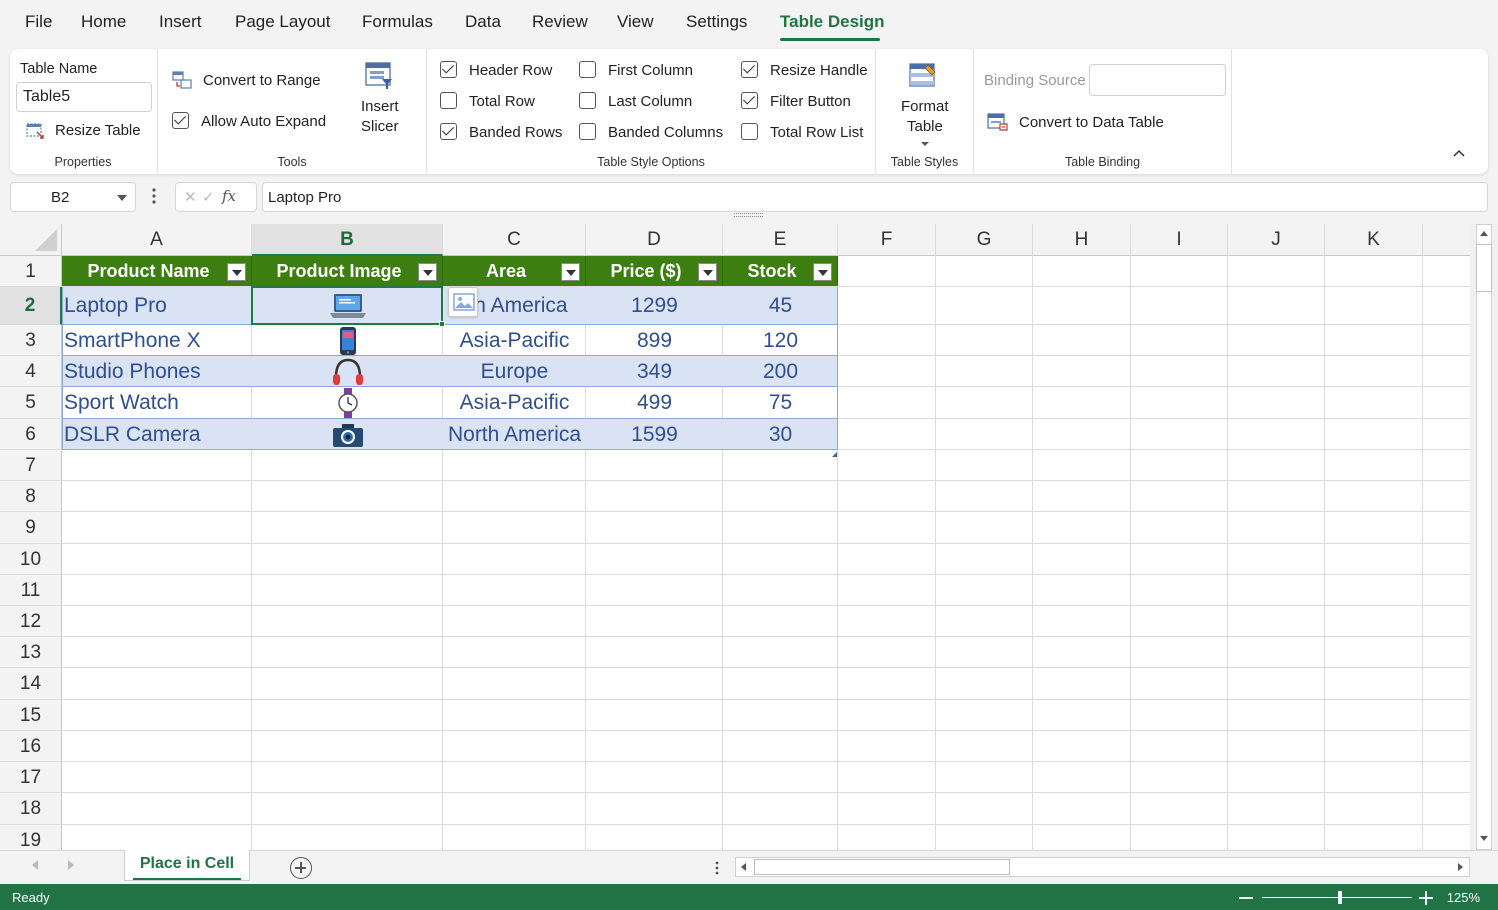 The image size is (1498, 910). Describe the element at coordinates (1374, 240) in the screenshot. I see `column-header-k: K` at that location.